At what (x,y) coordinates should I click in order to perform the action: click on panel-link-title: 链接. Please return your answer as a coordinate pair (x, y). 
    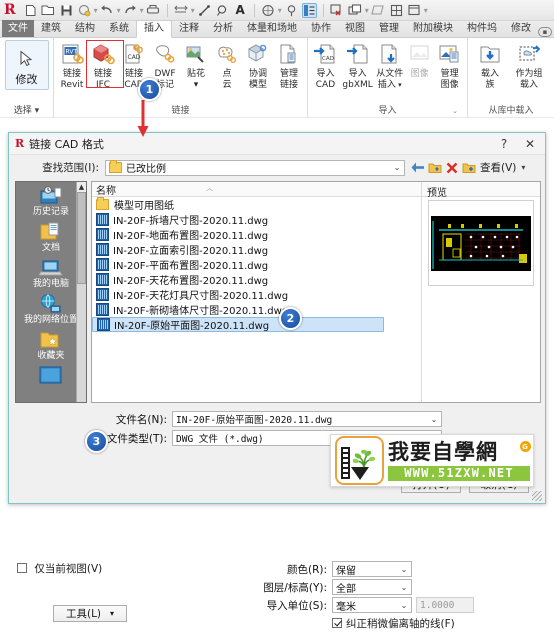
    Looking at the image, I should click on (180, 111).